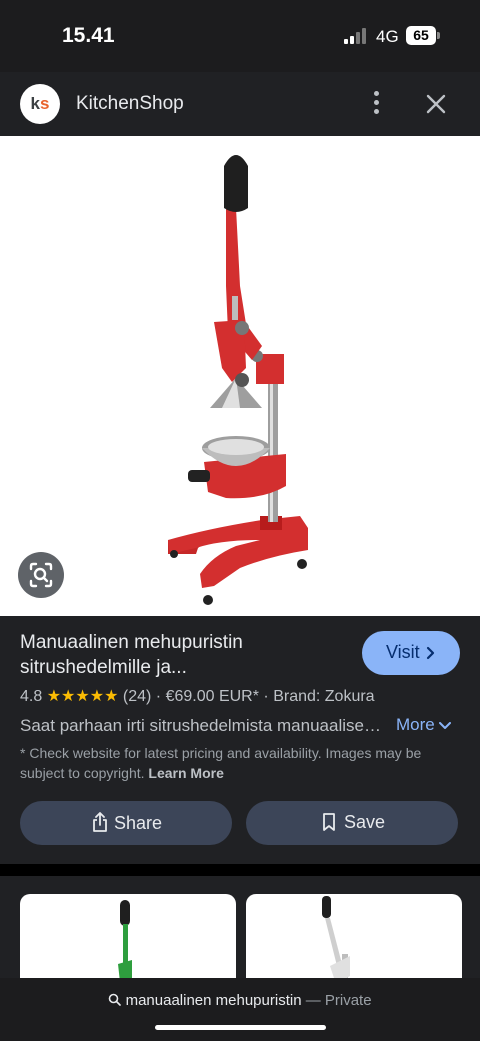 Image resolution: width=480 pixels, height=1041 pixels. I want to click on signal-icon, so click(356, 36).